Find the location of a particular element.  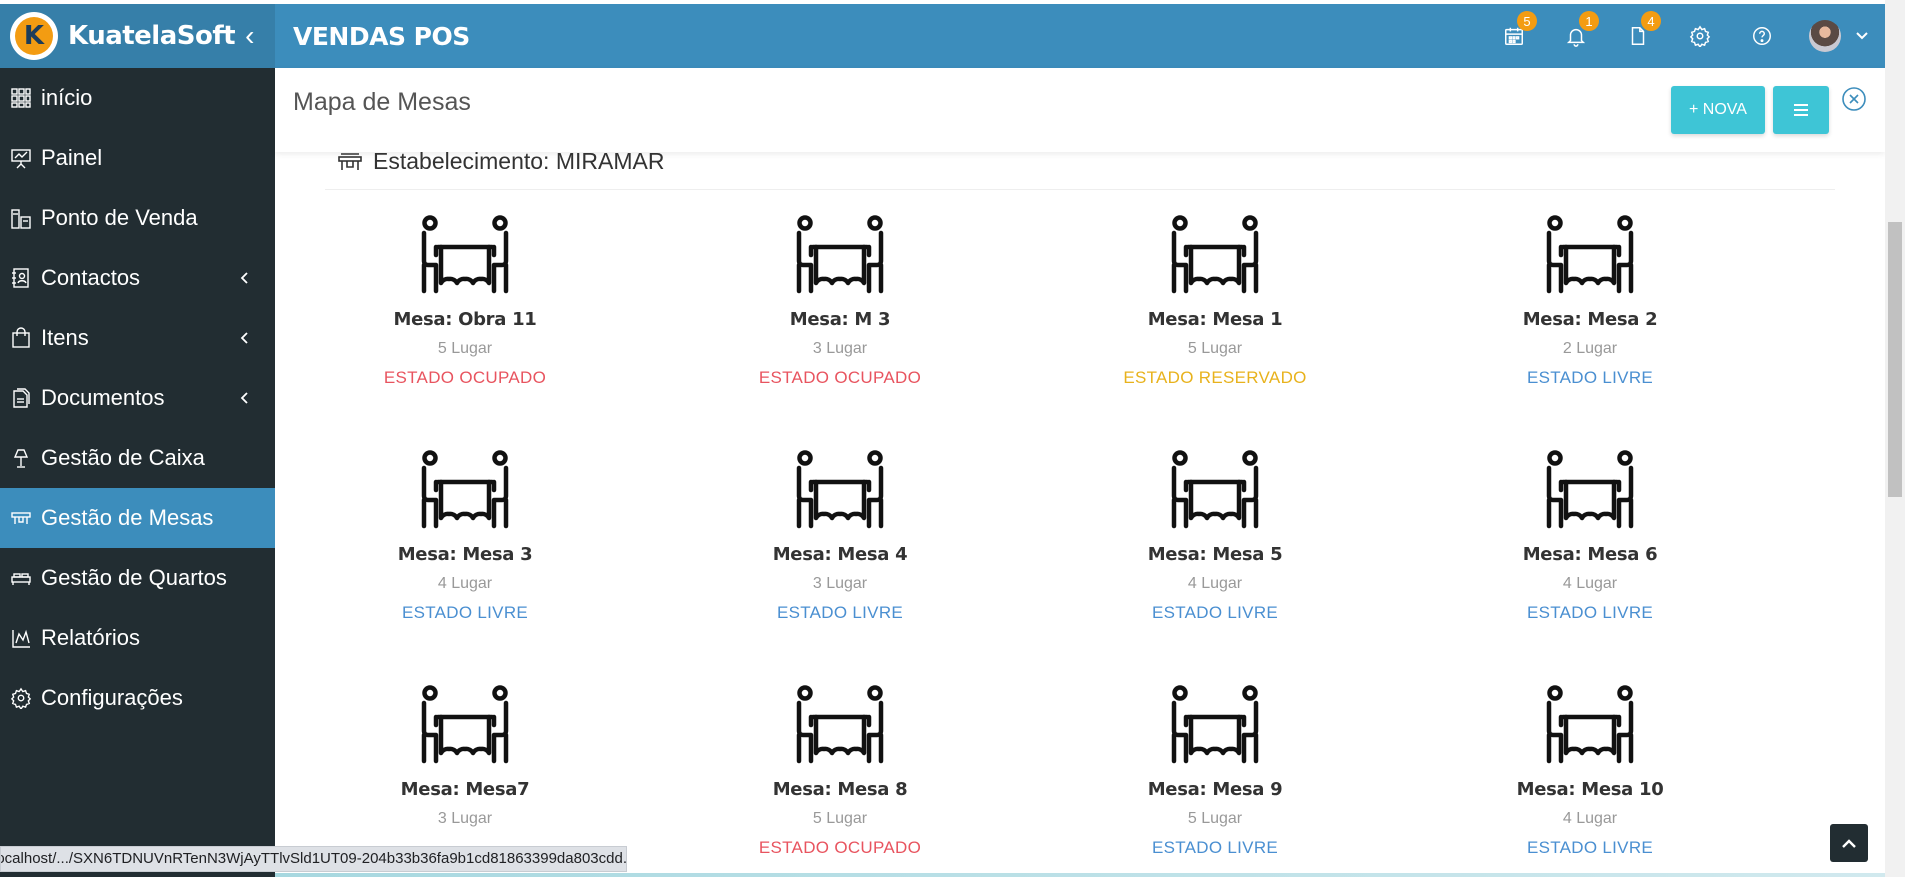

chevron-left-icon is located at coordinates (244, 338).